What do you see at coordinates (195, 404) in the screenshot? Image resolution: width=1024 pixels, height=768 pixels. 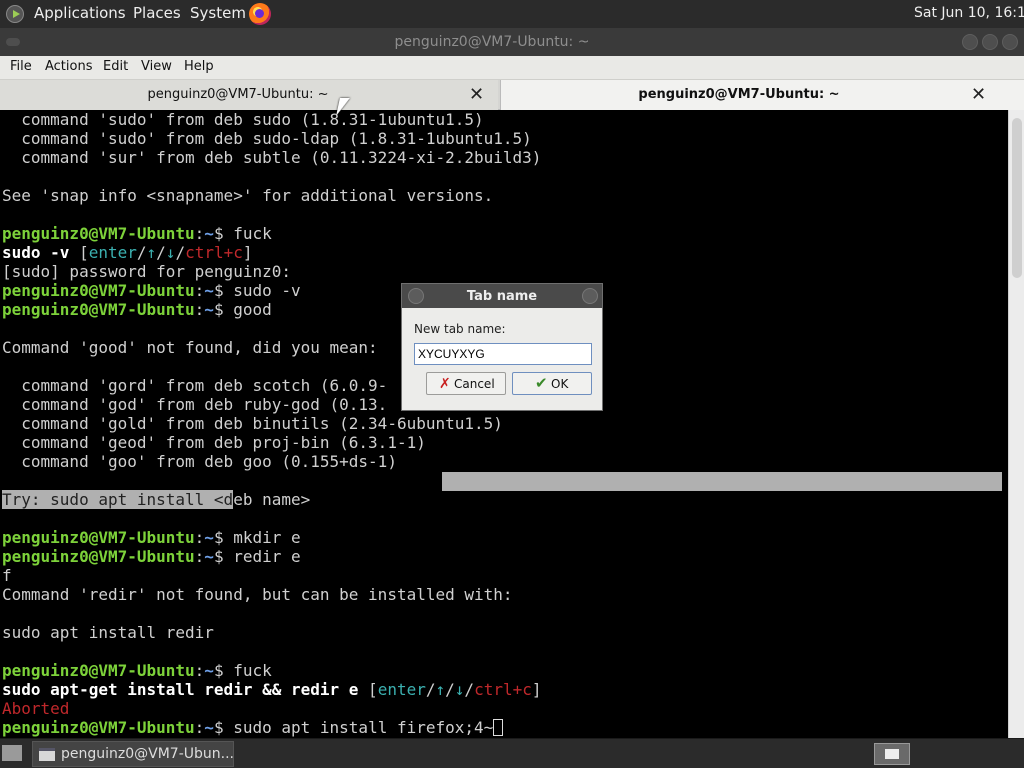 I see `terminal-line: command 'god' from deb ruby-god (0.13.` at bounding box center [195, 404].